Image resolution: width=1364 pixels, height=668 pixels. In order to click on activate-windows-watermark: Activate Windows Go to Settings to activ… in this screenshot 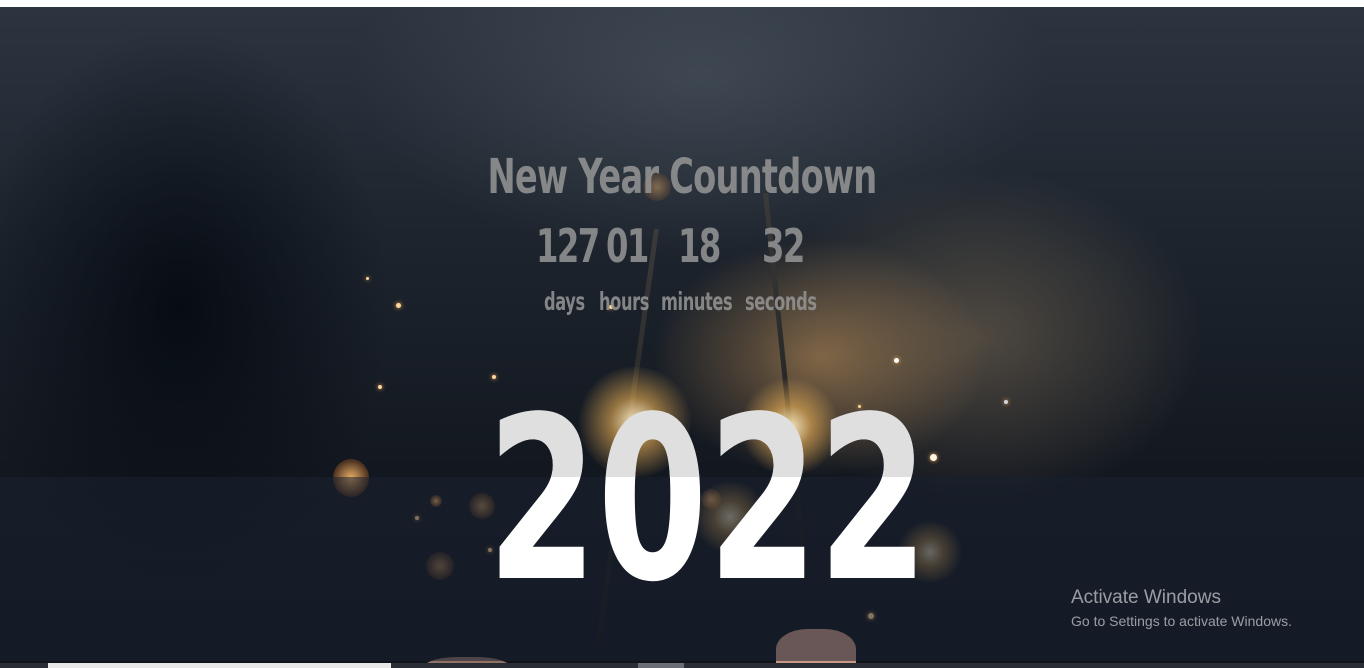, I will do `click(1181, 608)`.